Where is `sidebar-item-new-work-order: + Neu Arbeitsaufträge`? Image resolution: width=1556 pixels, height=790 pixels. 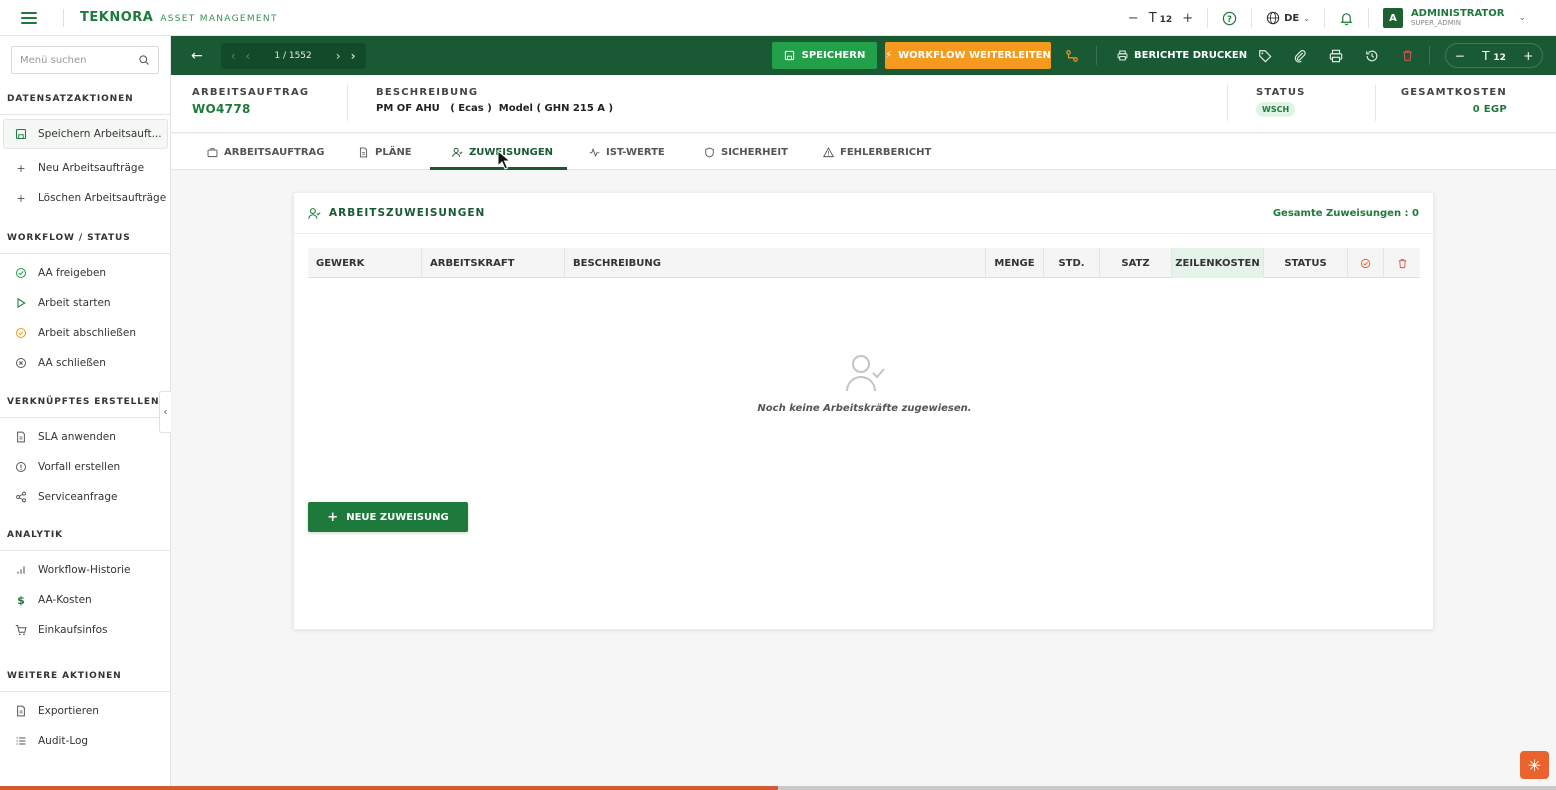 sidebar-item-new-work-order: + Neu Arbeitsaufträge is located at coordinates (85, 168).